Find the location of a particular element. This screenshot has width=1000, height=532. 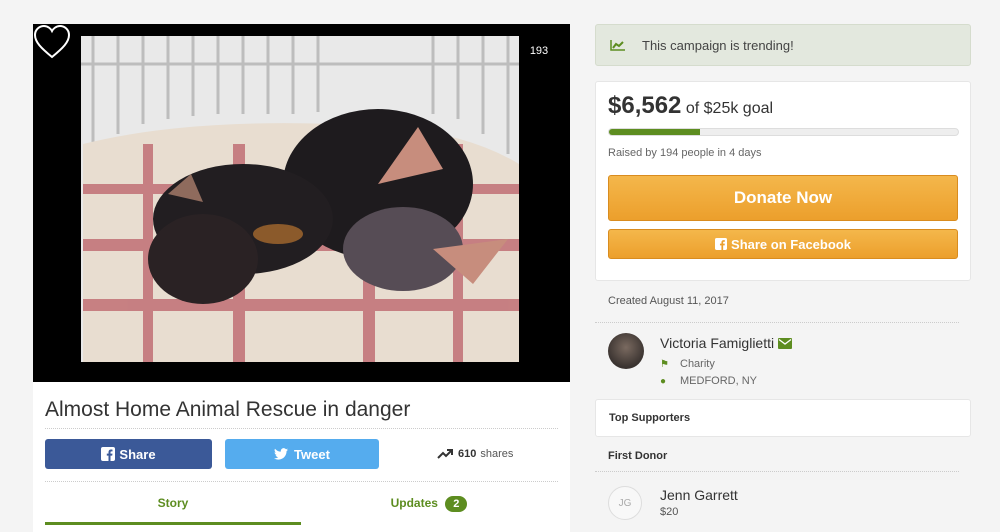

donate-now-button: Donate Now is located at coordinates (783, 198).